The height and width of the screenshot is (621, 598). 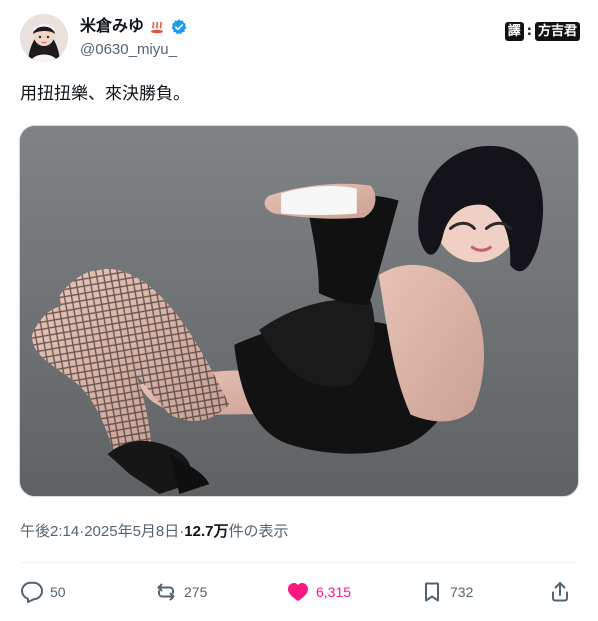 I want to click on like-button: 6,315, so click(x=318, y=592).